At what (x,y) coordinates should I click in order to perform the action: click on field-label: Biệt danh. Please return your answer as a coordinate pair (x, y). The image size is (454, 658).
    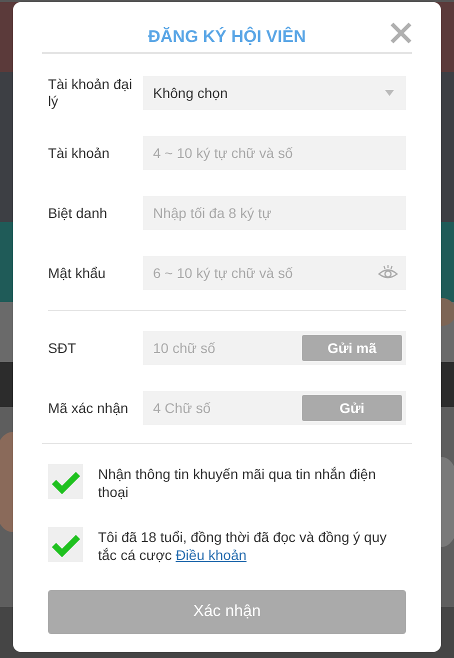
    Looking at the image, I should click on (78, 213).